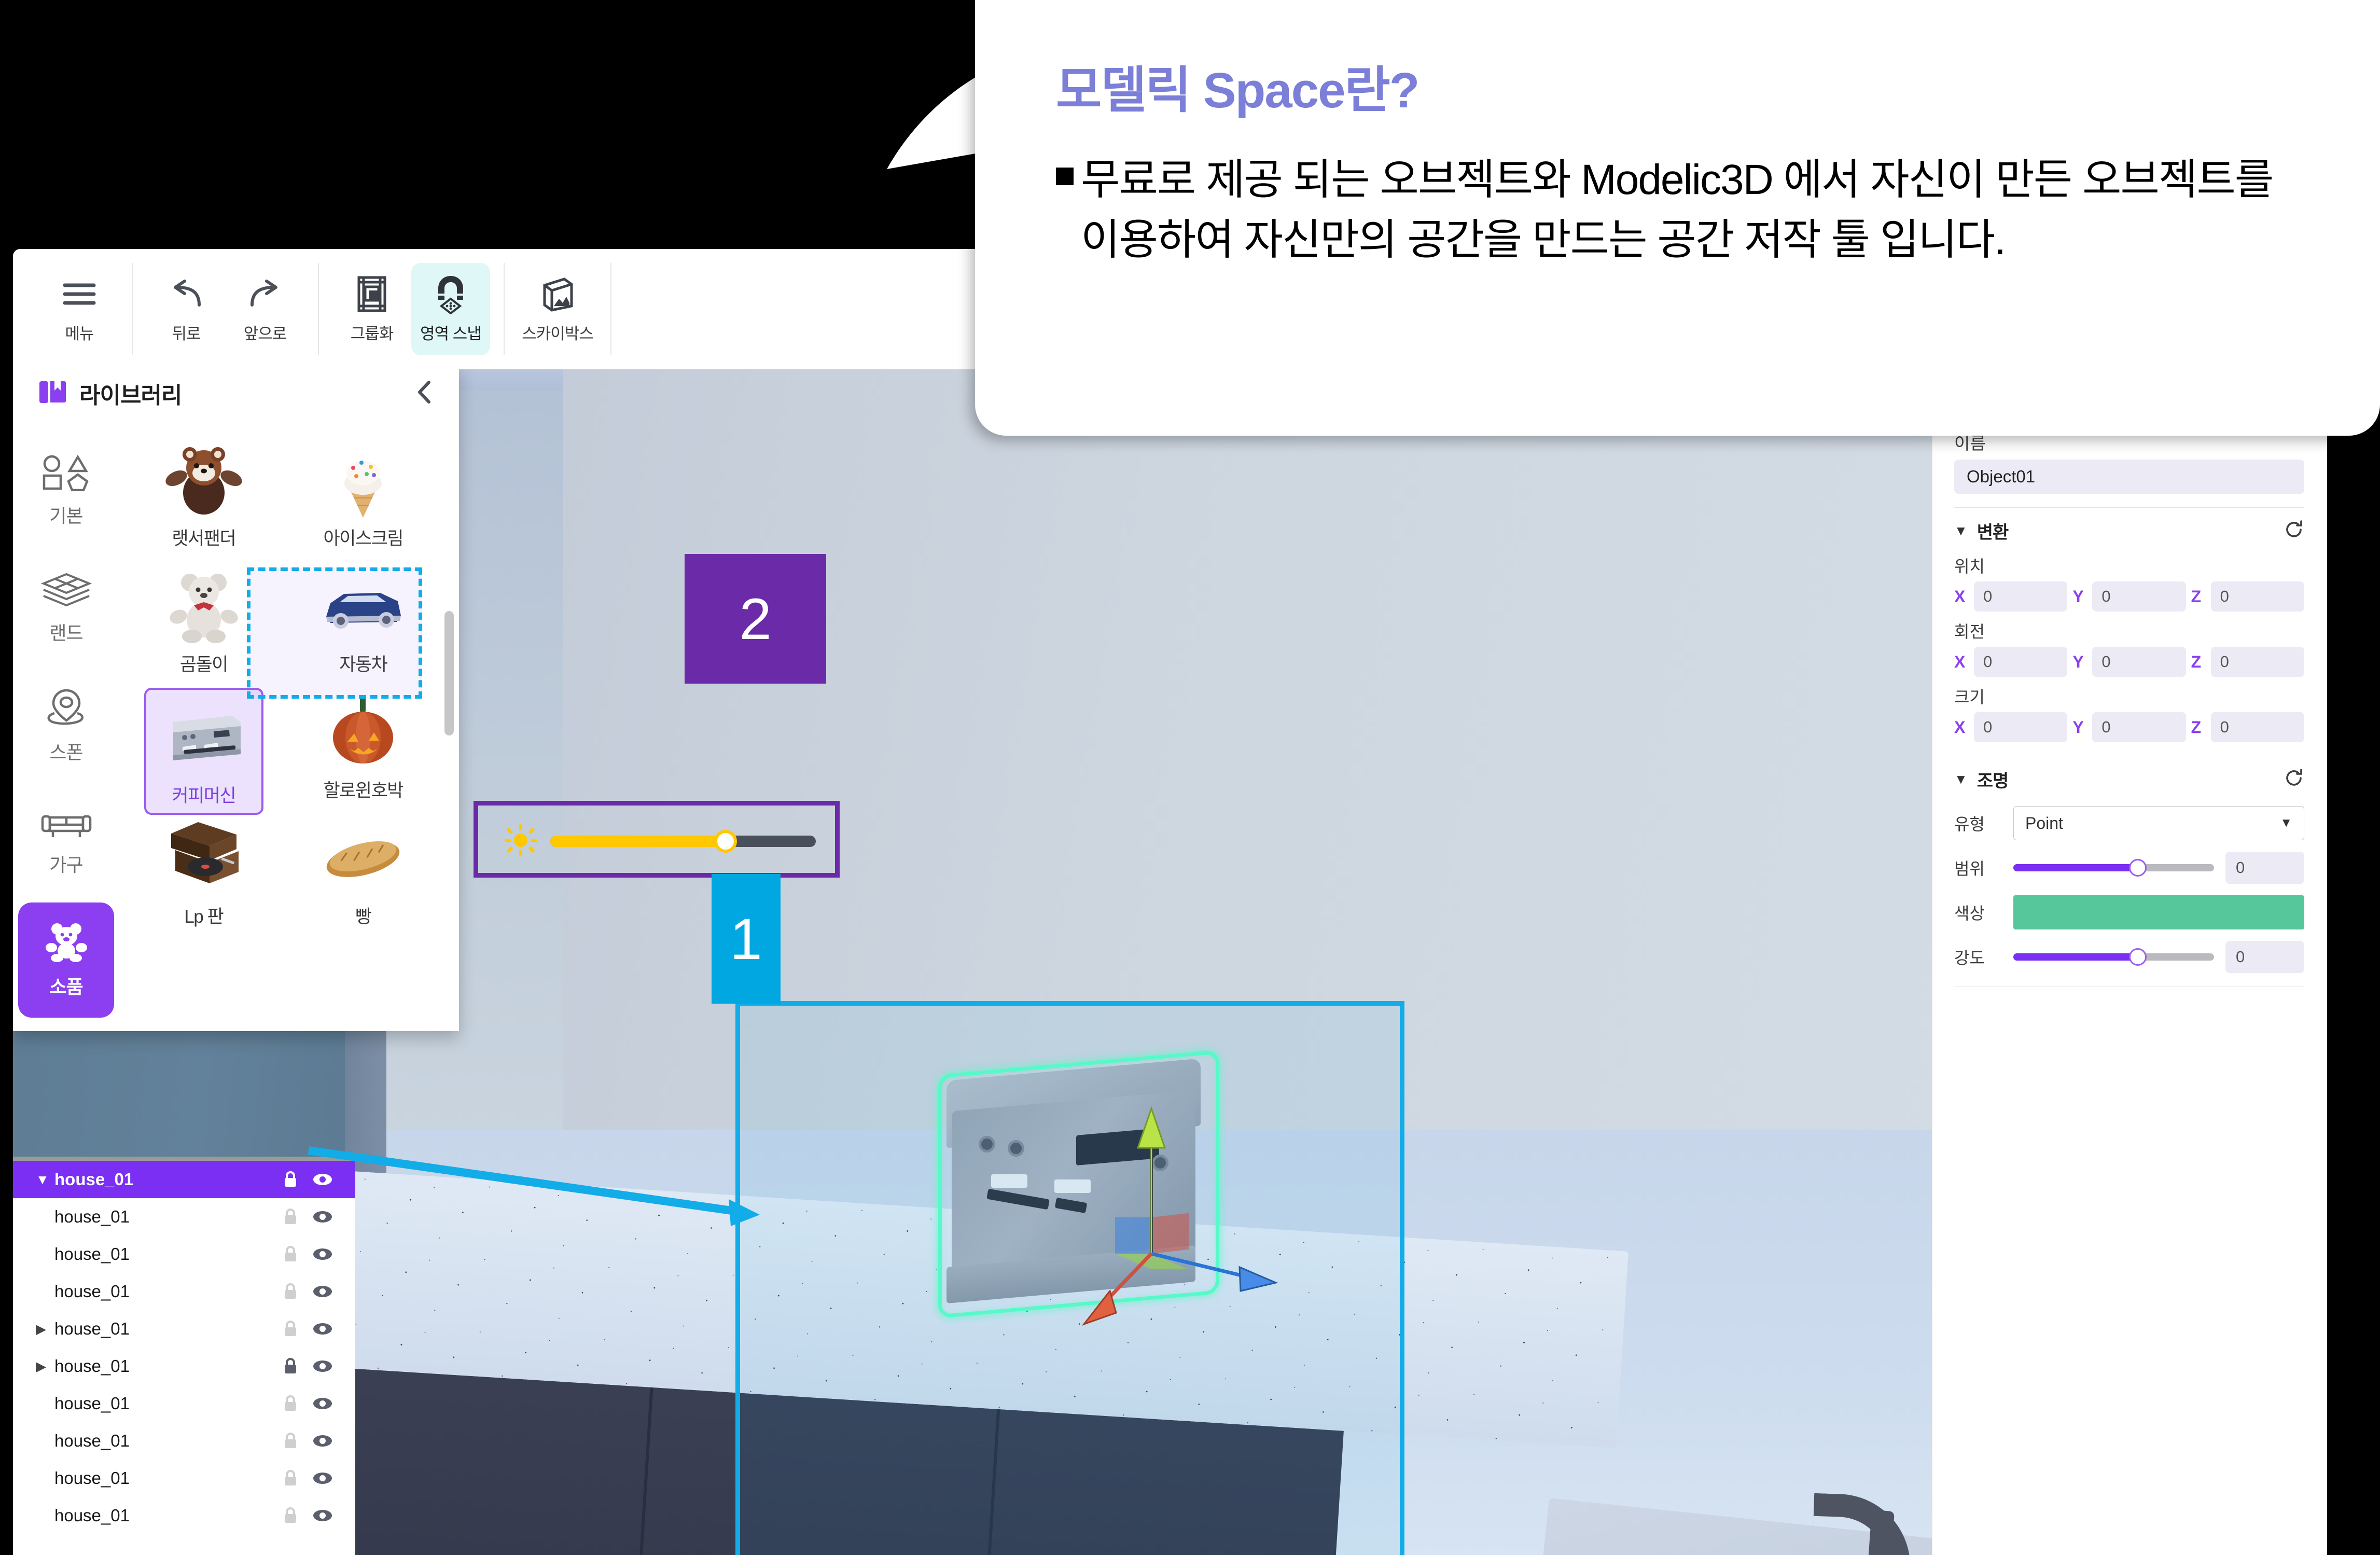 The width and height of the screenshot is (2380, 1555). Describe the element at coordinates (2129, 779) in the screenshot. I see `lighting-section-header: ▼ 조명` at that location.